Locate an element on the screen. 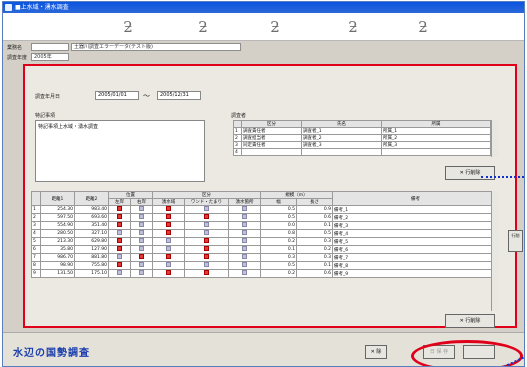 The height and width of the screenshot is (367, 527). org-cell: 所属_2 is located at coordinates (436, 138).